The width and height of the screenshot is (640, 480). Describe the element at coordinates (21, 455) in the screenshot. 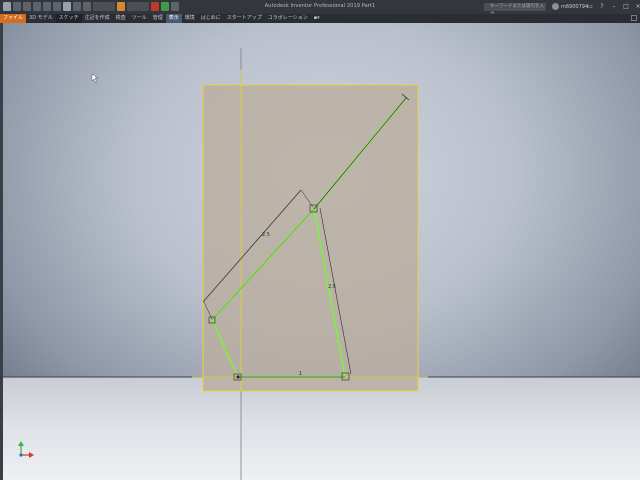

I see `triad-z-axis` at that location.